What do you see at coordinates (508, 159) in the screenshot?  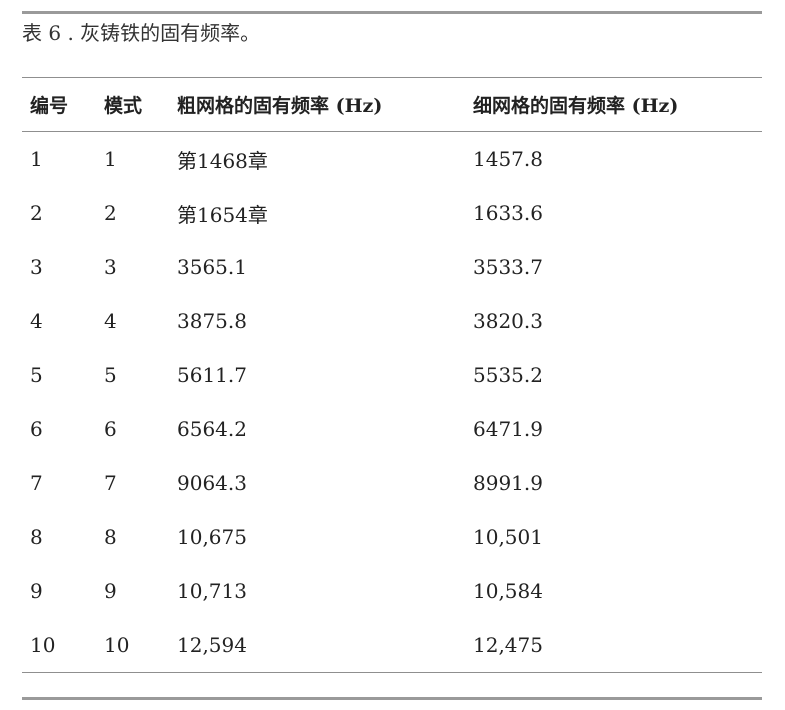 I see `cell-fine-frequency: 1457.8` at bounding box center [508, 159].